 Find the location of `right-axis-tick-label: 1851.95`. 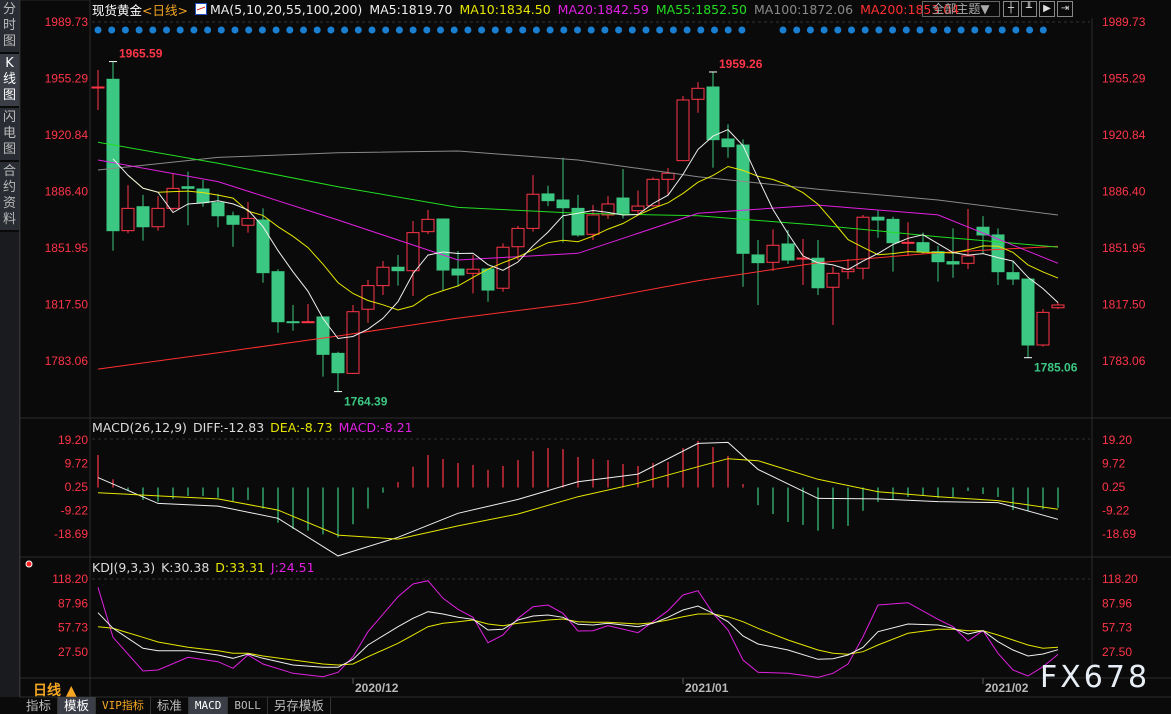

right-axis-tick-label: 1851.95 is located at coordinates (1124, 248).